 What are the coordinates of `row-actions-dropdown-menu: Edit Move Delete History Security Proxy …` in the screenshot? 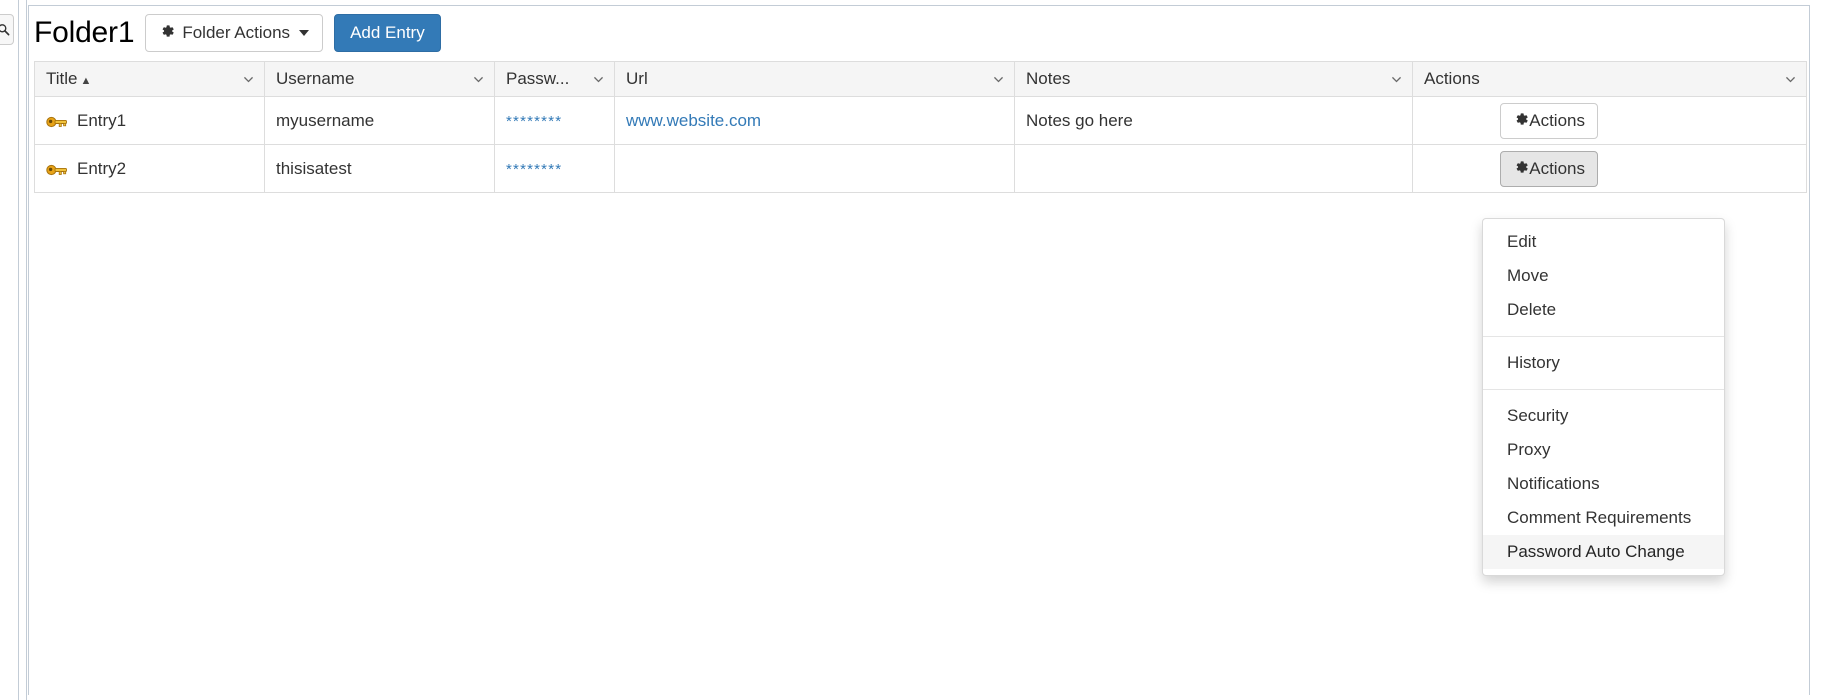 It's located at (1603, 397).